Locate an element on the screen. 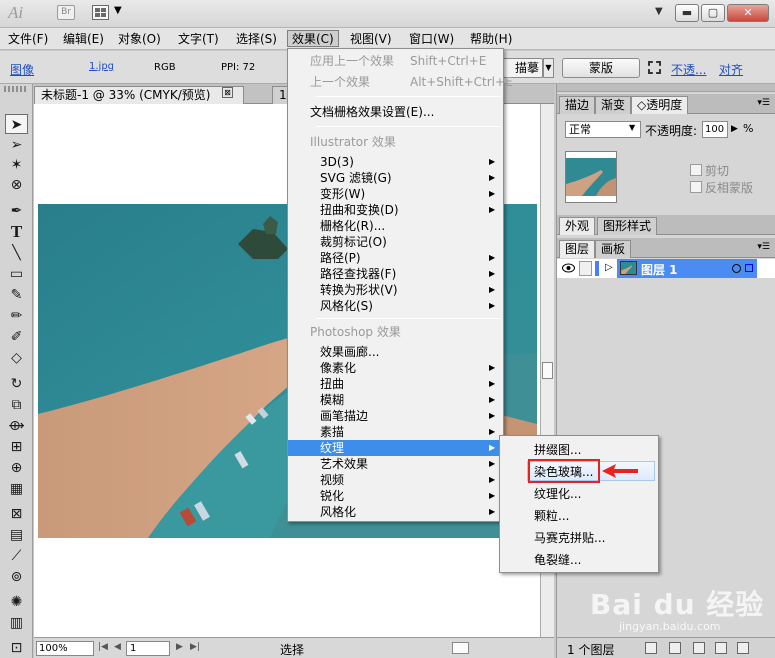 This screenshot has height=658, width=775. tab-transparency: ◇透明度 is located at coordinates (660, 105).